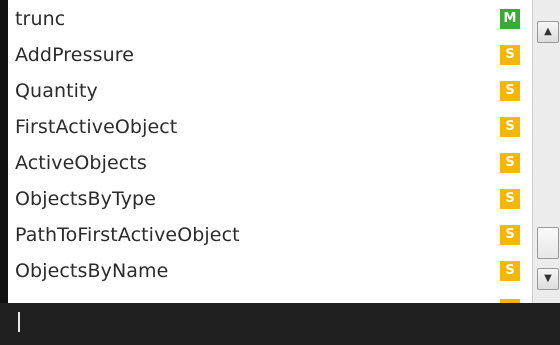 This screenshot has height=345, width=560. Describe the element at coordinates (270, 271) in the screenshot. I see `autocomplete-item: ObjectsByName S` at that location.